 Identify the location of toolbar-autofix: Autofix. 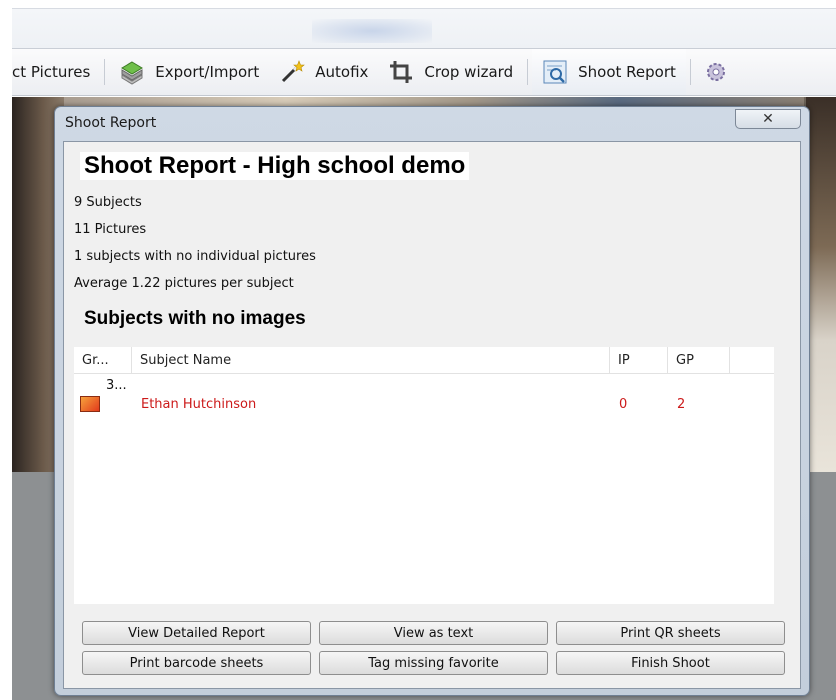
(323, 72).